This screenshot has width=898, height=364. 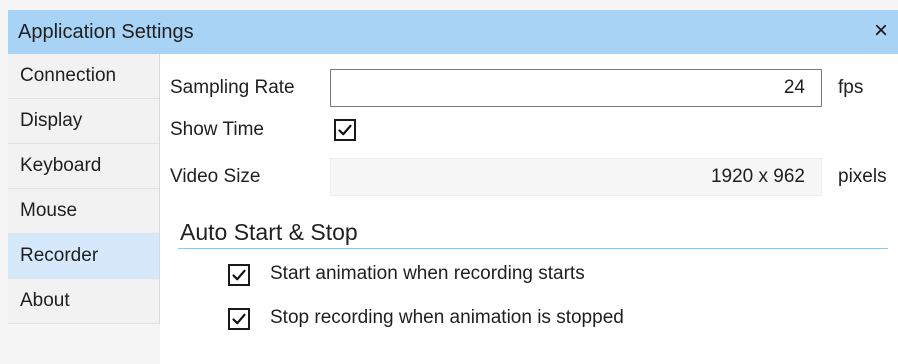 I want to click on show-time-row: Show Time, so click(x=529, y=130).